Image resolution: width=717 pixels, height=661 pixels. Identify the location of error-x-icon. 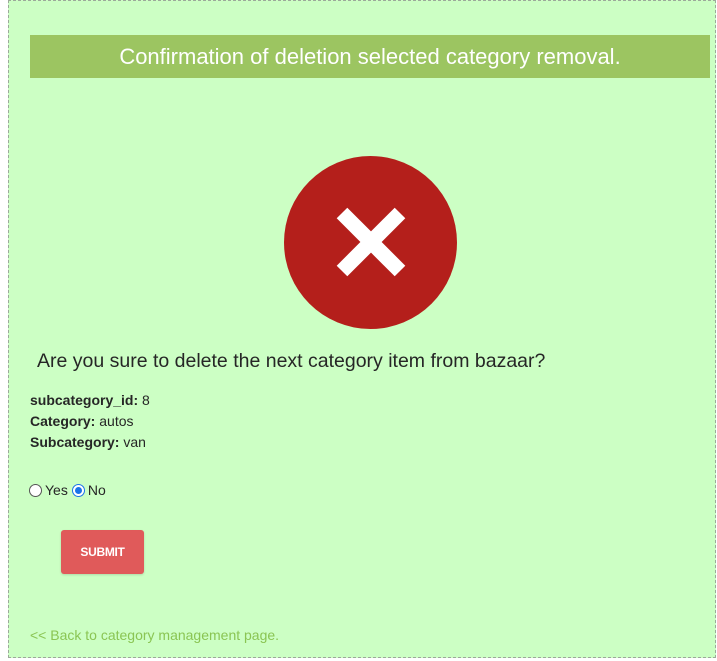
(370, 242).